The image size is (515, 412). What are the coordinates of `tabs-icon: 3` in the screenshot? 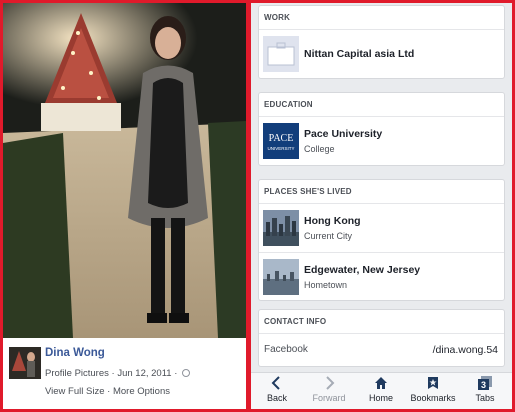 It's located at (485, 383).